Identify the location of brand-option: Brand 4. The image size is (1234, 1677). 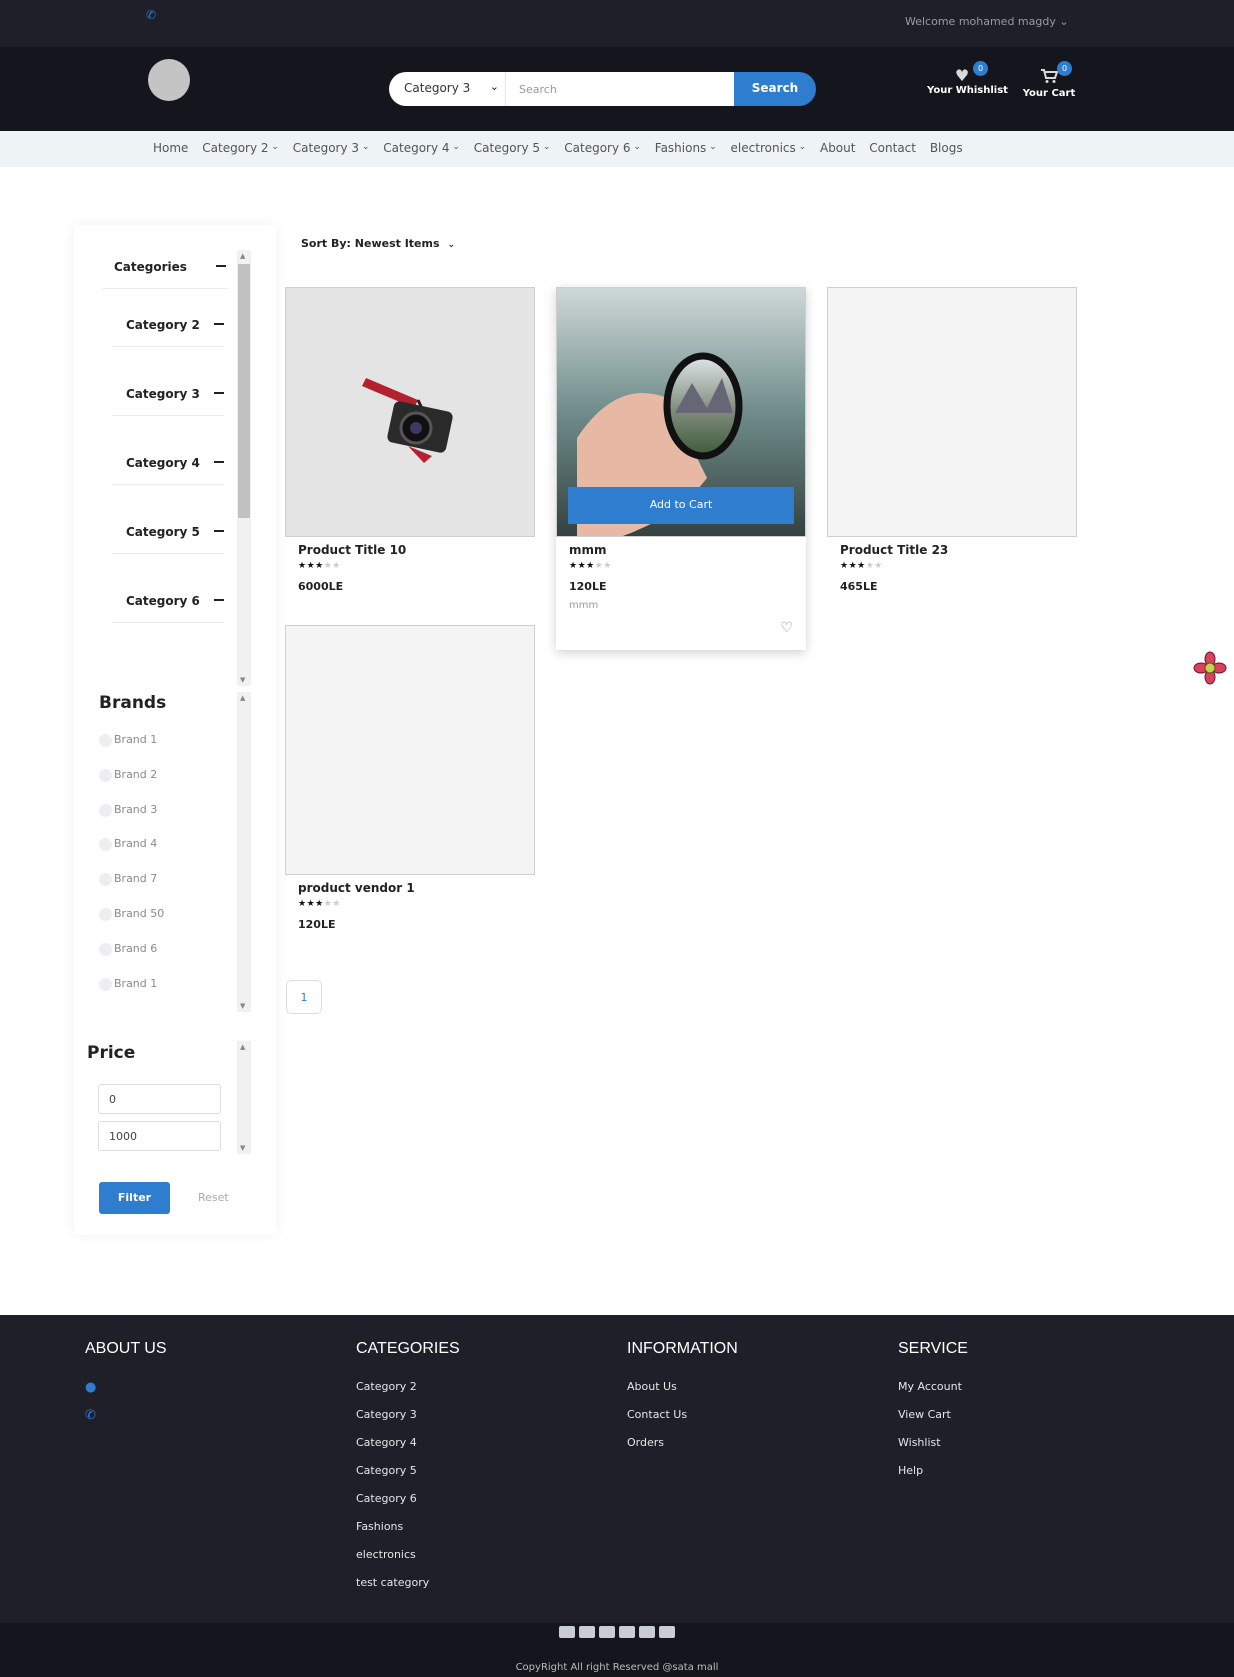
(128, 844).